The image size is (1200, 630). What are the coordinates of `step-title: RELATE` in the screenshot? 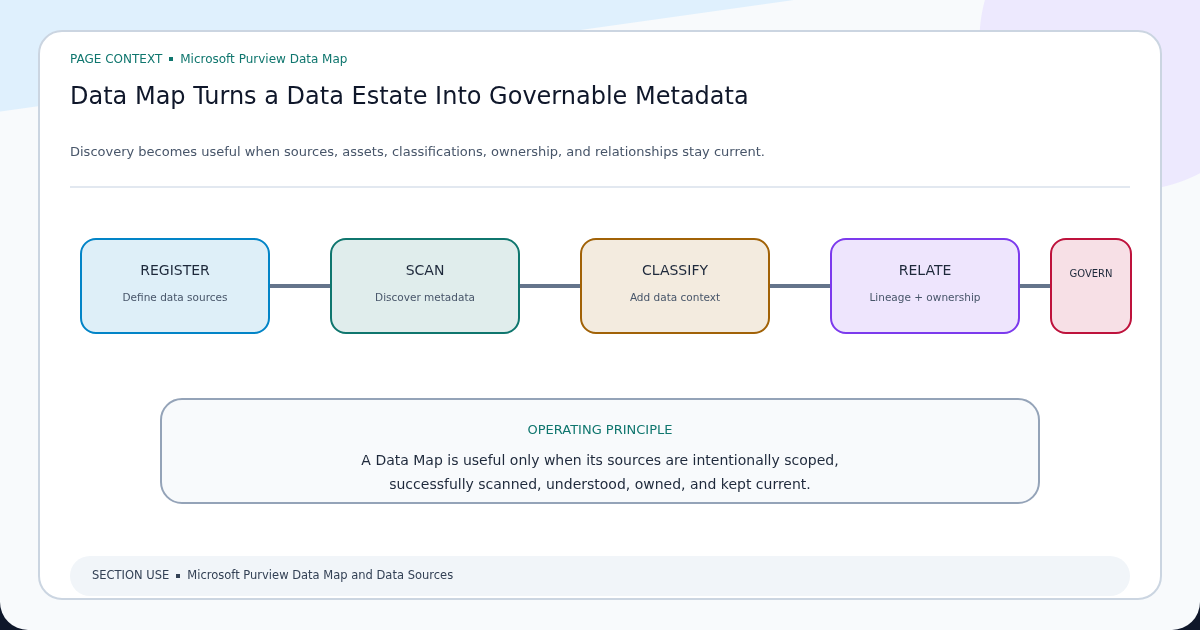 It's located at (925, 271).